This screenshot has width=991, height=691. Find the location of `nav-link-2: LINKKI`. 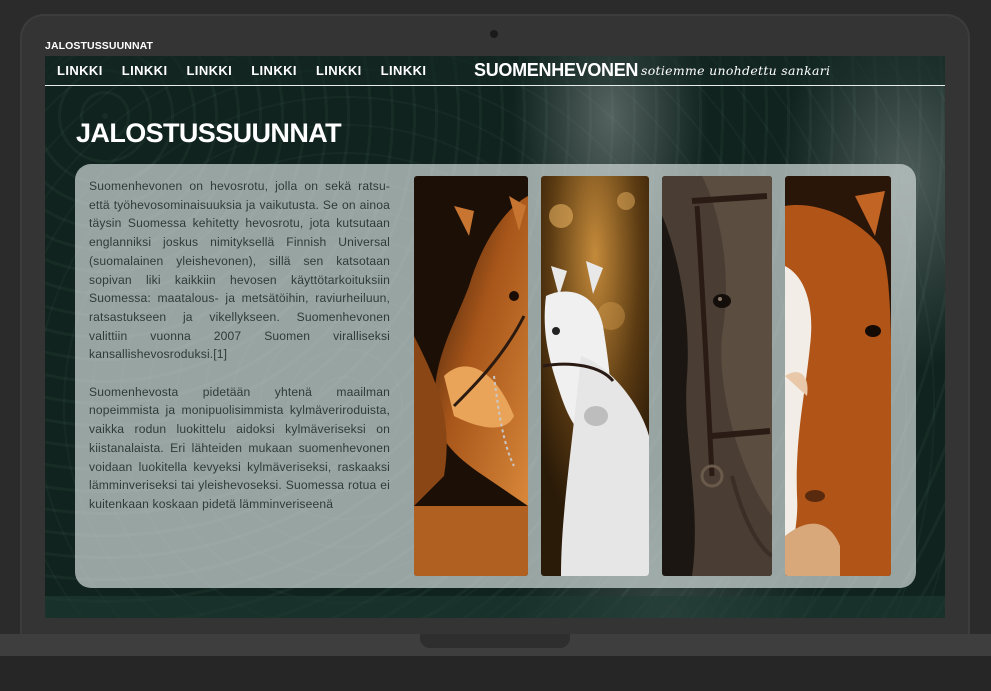

nav-link-2: LINKKI is located at coordinates (145, 70).